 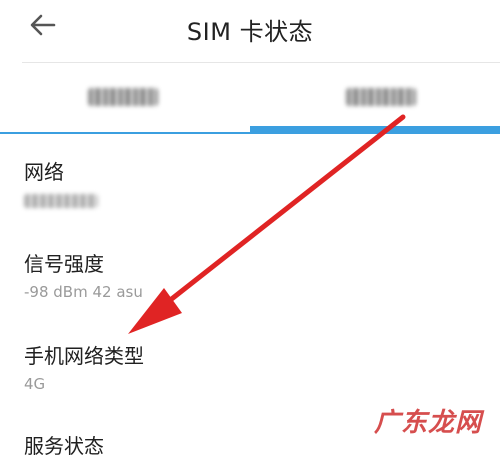 I want to click on app-bar: SIM 卡状态, so click(x=250, y=31).